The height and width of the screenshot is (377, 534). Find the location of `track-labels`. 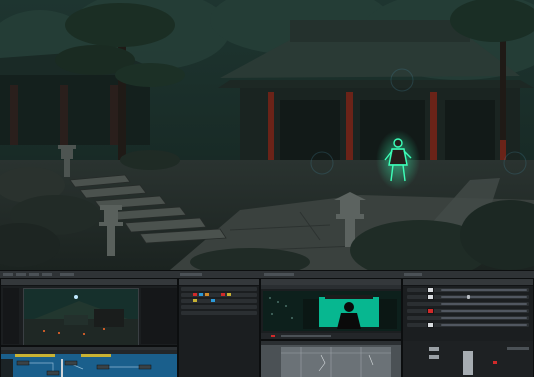

track-labels is located at coordinates (7, 368).